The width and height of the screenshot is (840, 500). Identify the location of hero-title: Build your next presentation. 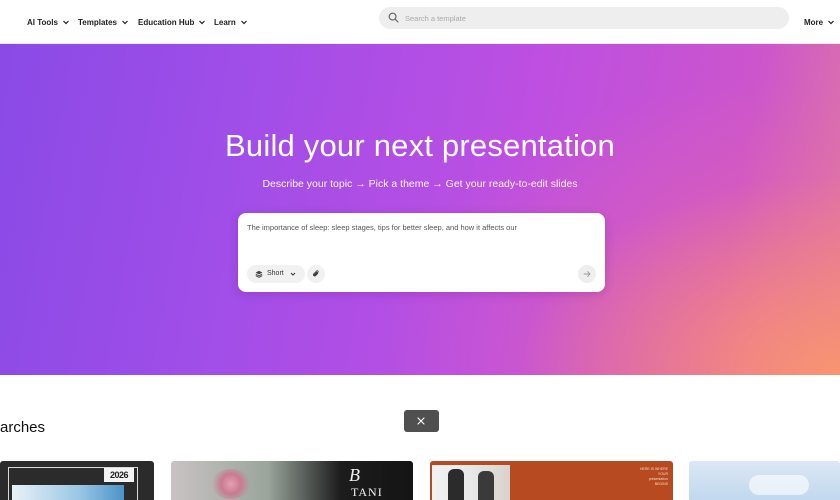
(420, 145).